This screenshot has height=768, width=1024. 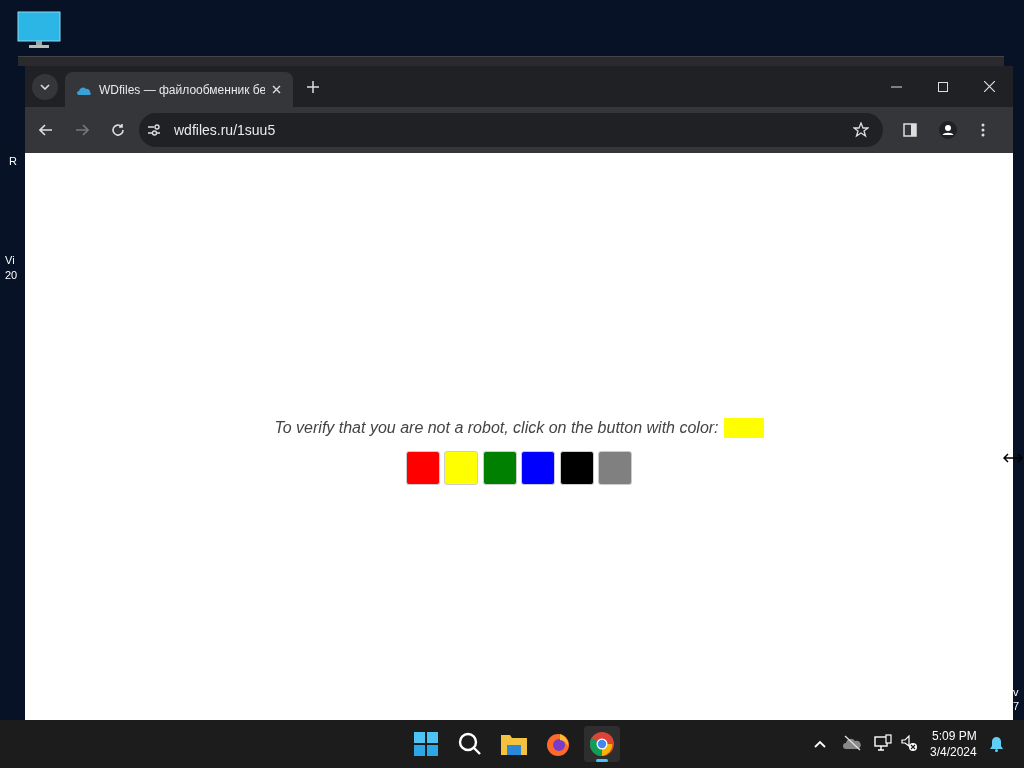 I want to click on captcha-prompt: To verify that you are not a robot, click on the button with color:, so click(x=496, y=428).